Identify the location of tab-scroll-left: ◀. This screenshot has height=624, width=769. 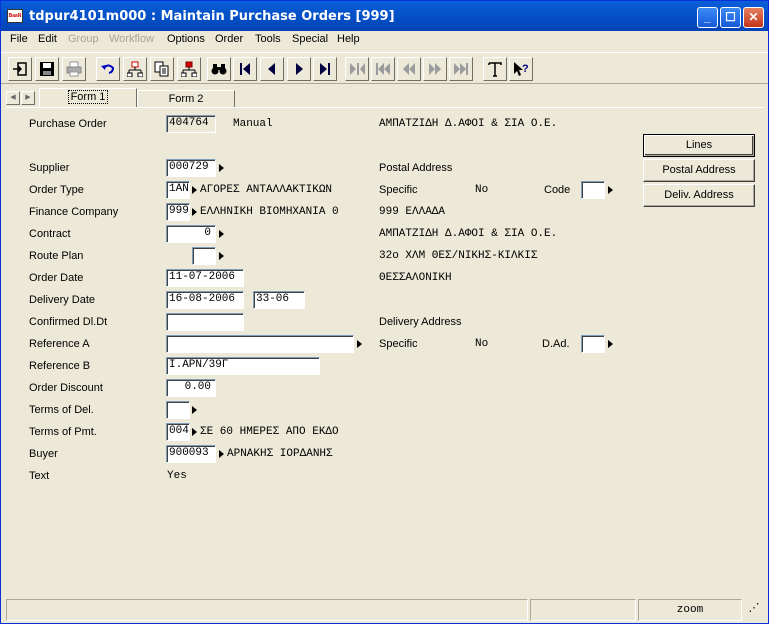
(13, 98).